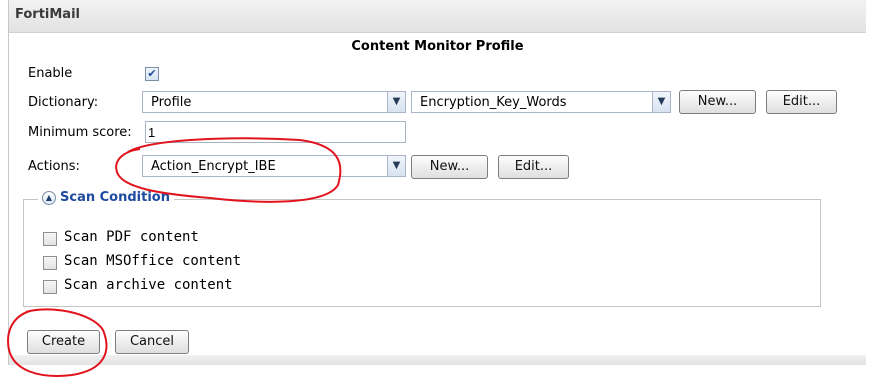 The image size is (870, 380). I want to click on annotation-circle-create, so click(57, 342).